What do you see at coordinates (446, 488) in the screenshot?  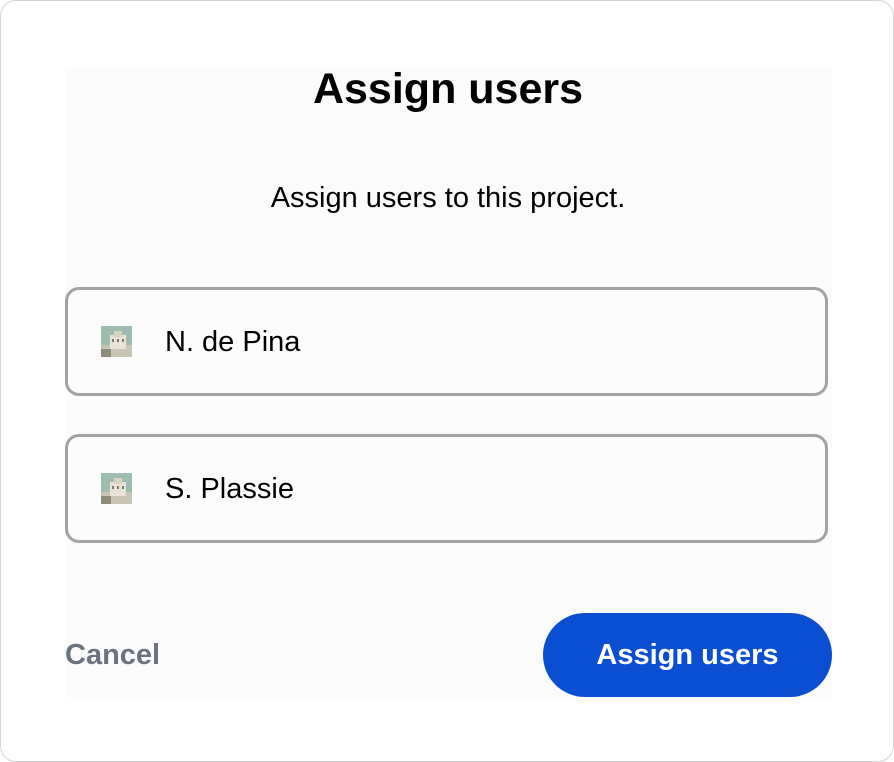 I see `user-option-s-plassie: S. Plassie` at bounding box center [446, 488].